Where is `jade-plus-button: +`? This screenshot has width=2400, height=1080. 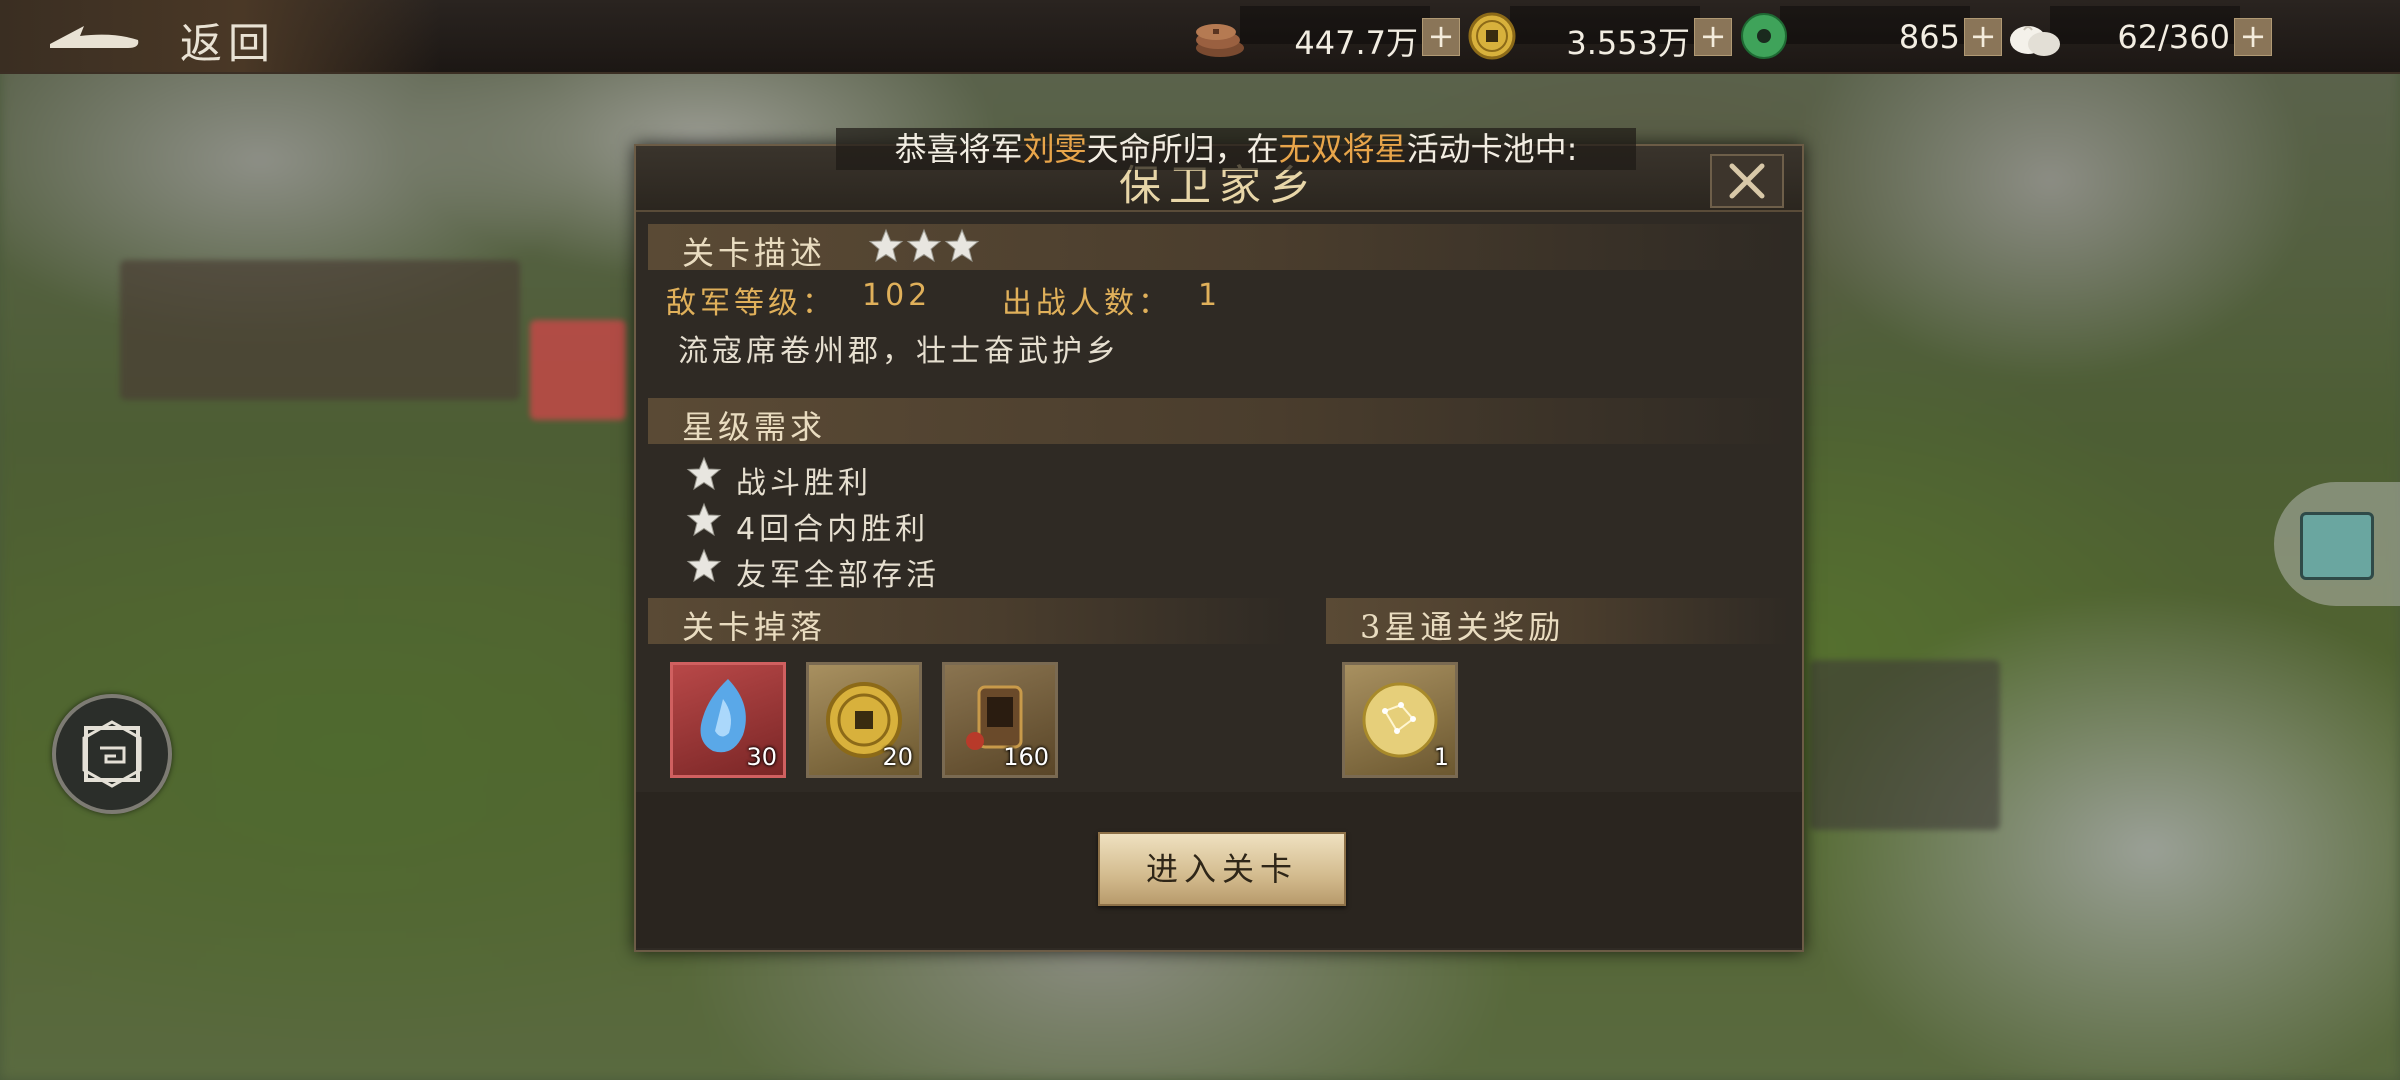 jade-plus-button: + is located at coordinates (1983, 37).